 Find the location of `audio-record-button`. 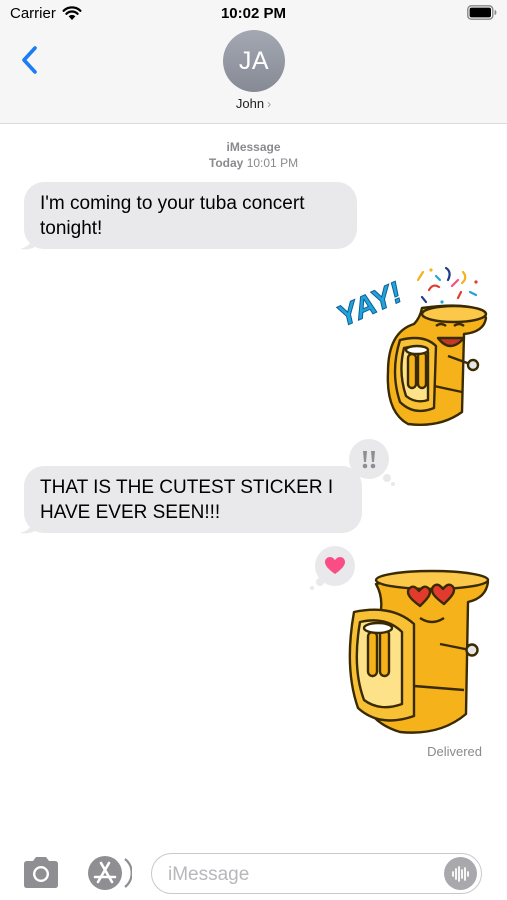

audio-record-button is located at coordinates (460, 873).